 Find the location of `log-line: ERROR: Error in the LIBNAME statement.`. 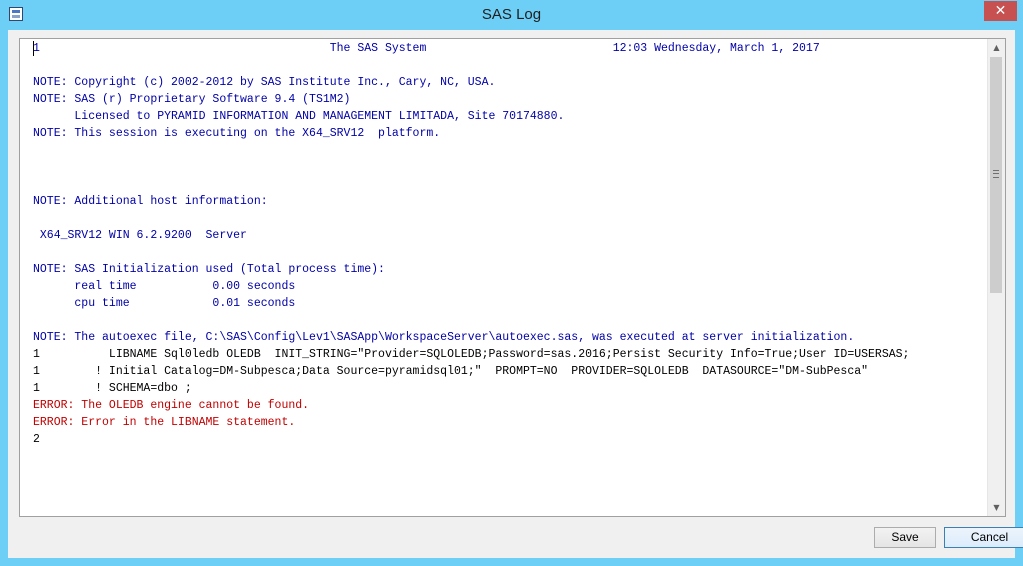

log-line: ERROR: Error in the LIBNAME statement. is located at coordinates (164, 422).